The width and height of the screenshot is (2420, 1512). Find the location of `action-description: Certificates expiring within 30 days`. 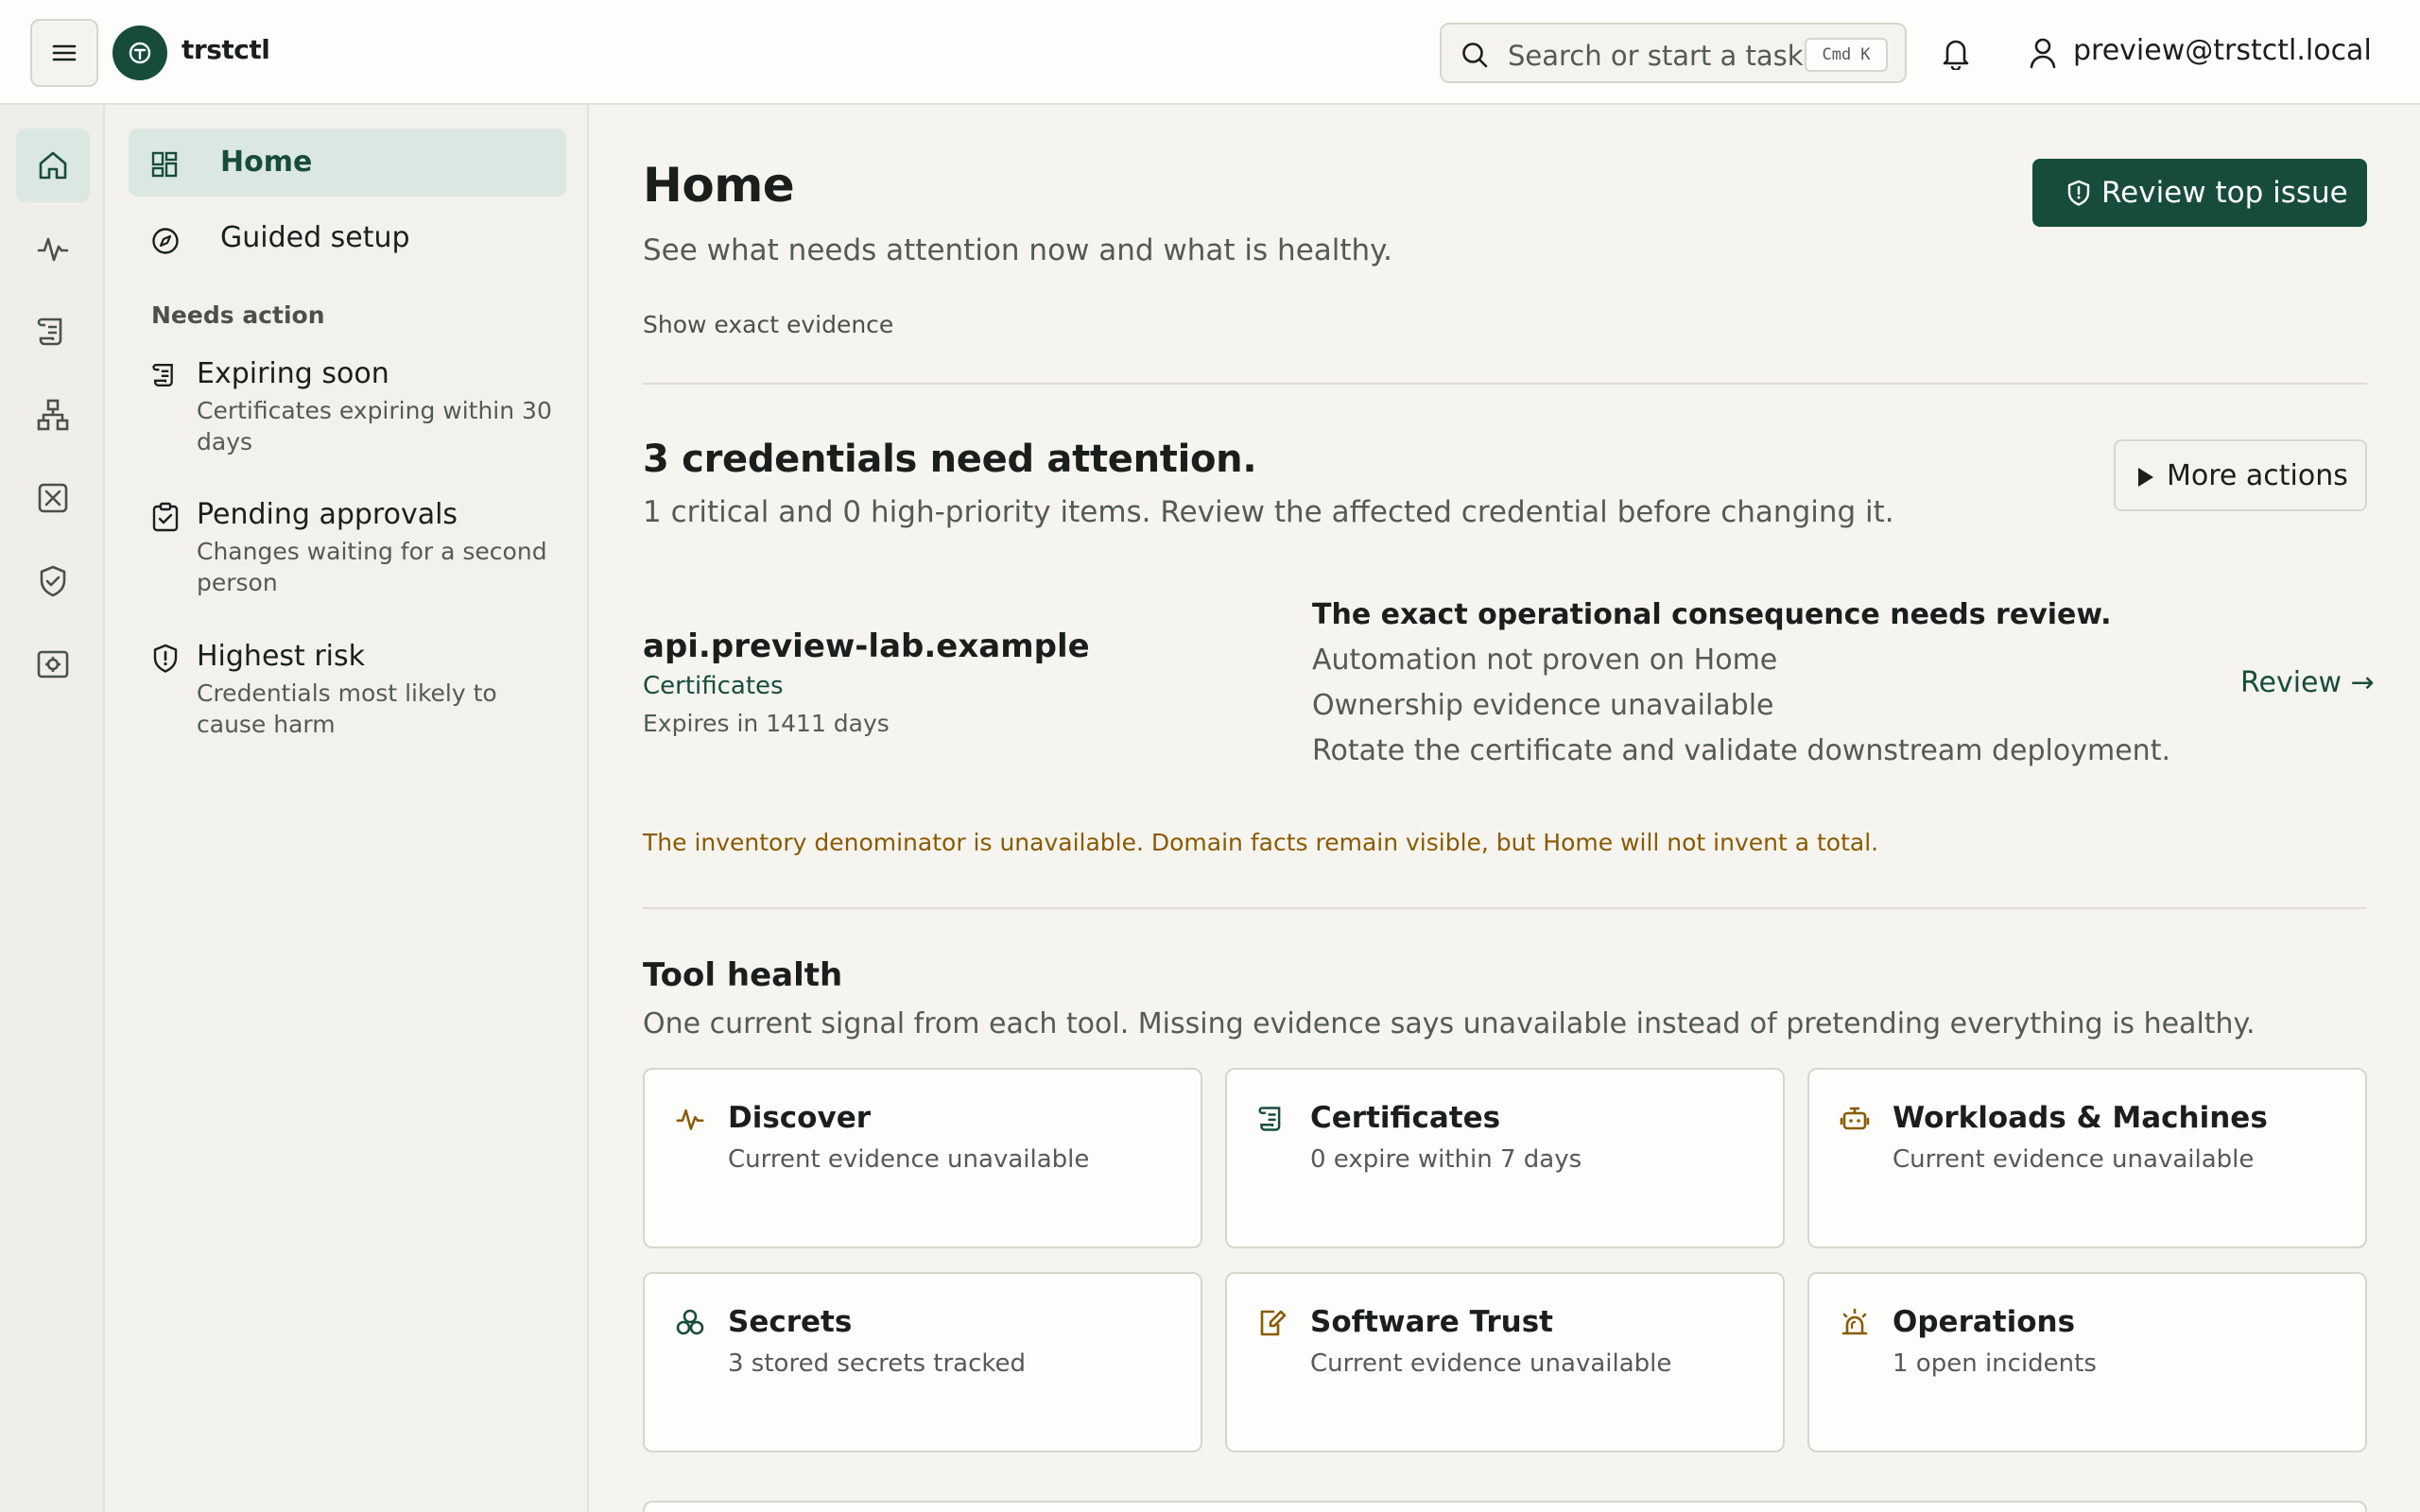

action-description: Certificates expiring within 30 days is located at coordinates (375, 426).